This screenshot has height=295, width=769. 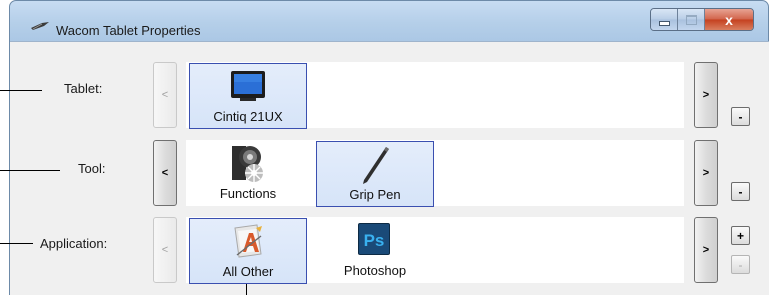 I want to click on tablet-item-label: Cintiq 21UX, so click(x=248, y=116).